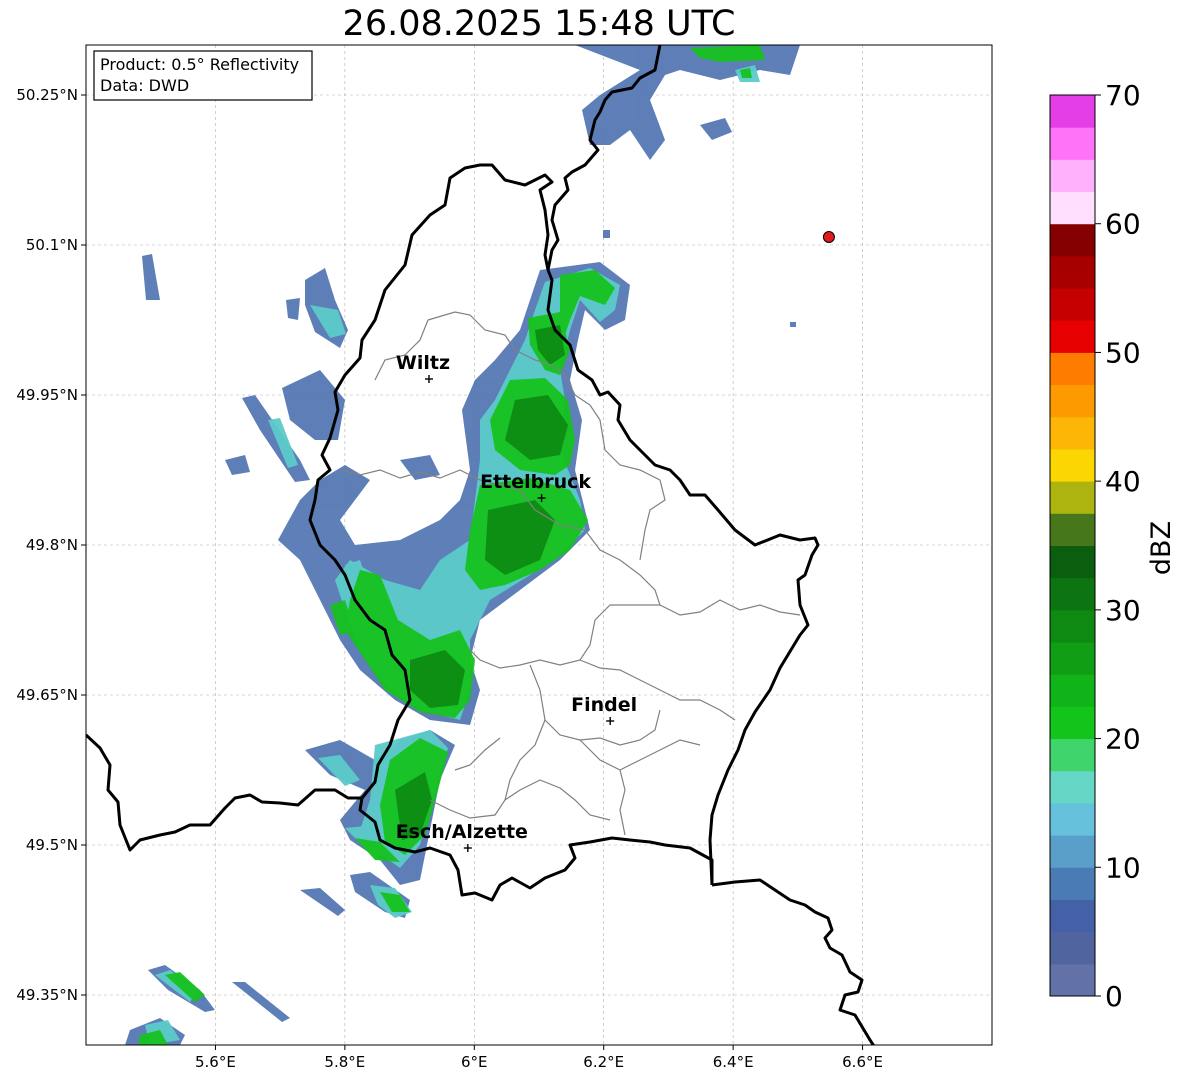  What do you see at coordinates (733, 1062) in the screenshot?
I see `x-tick-label: 6.4°E` at bounding box center [733, 1062].